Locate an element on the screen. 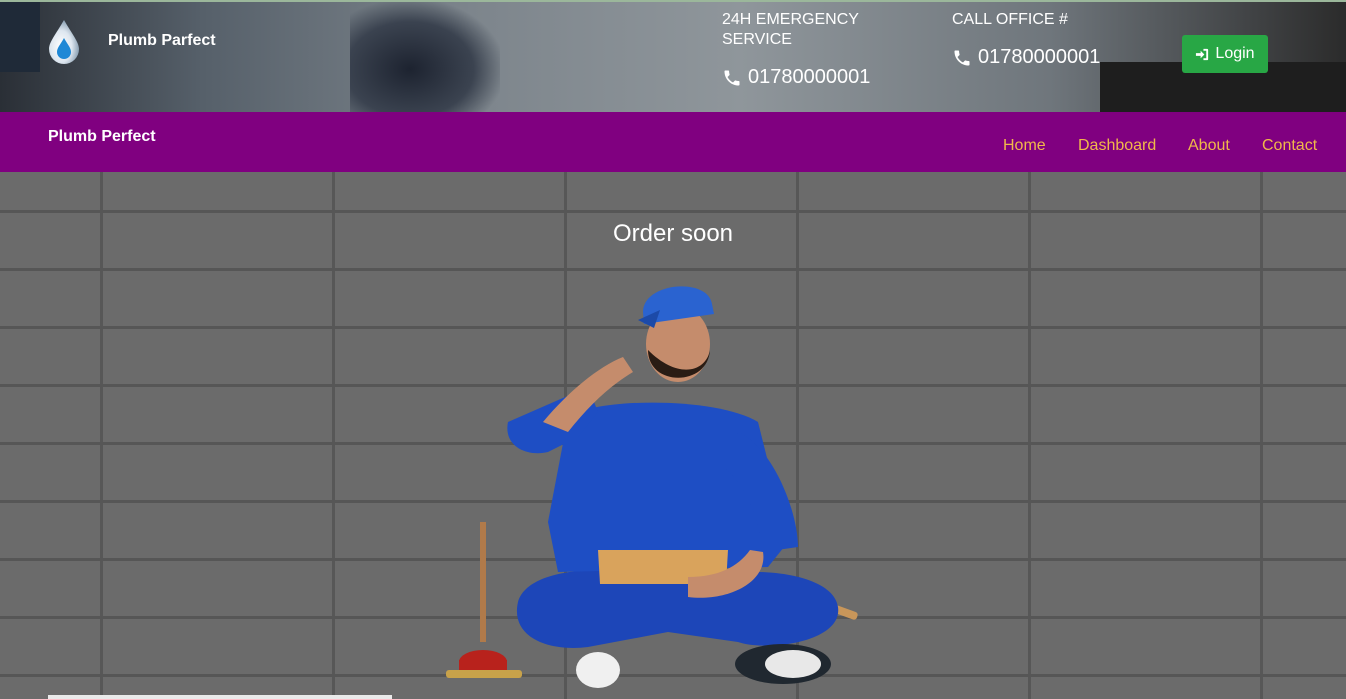  emergency-phone-number: 01780000001 is located at coordinates (809, 77).